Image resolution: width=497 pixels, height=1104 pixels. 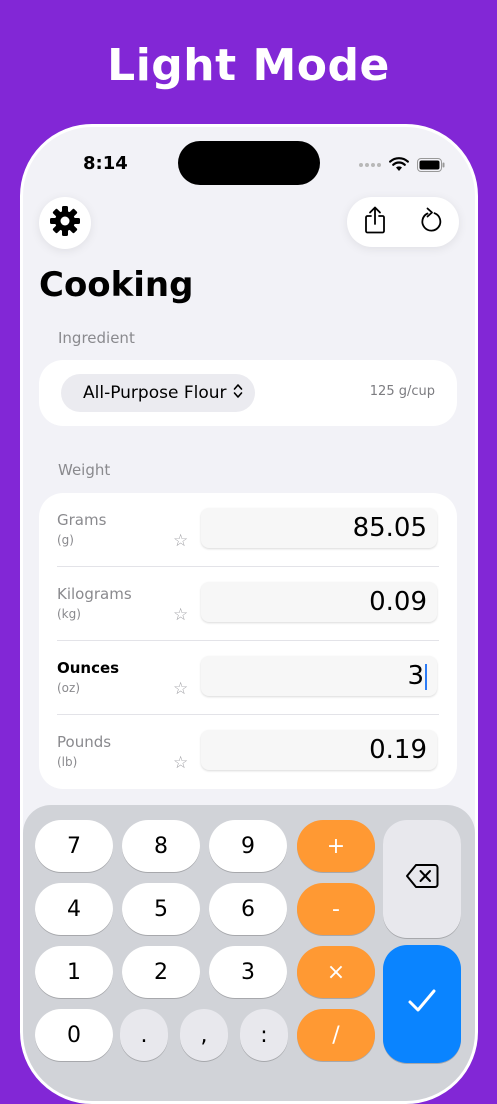 I want to click on ounces-value: 3, so click(x=415, y=676).